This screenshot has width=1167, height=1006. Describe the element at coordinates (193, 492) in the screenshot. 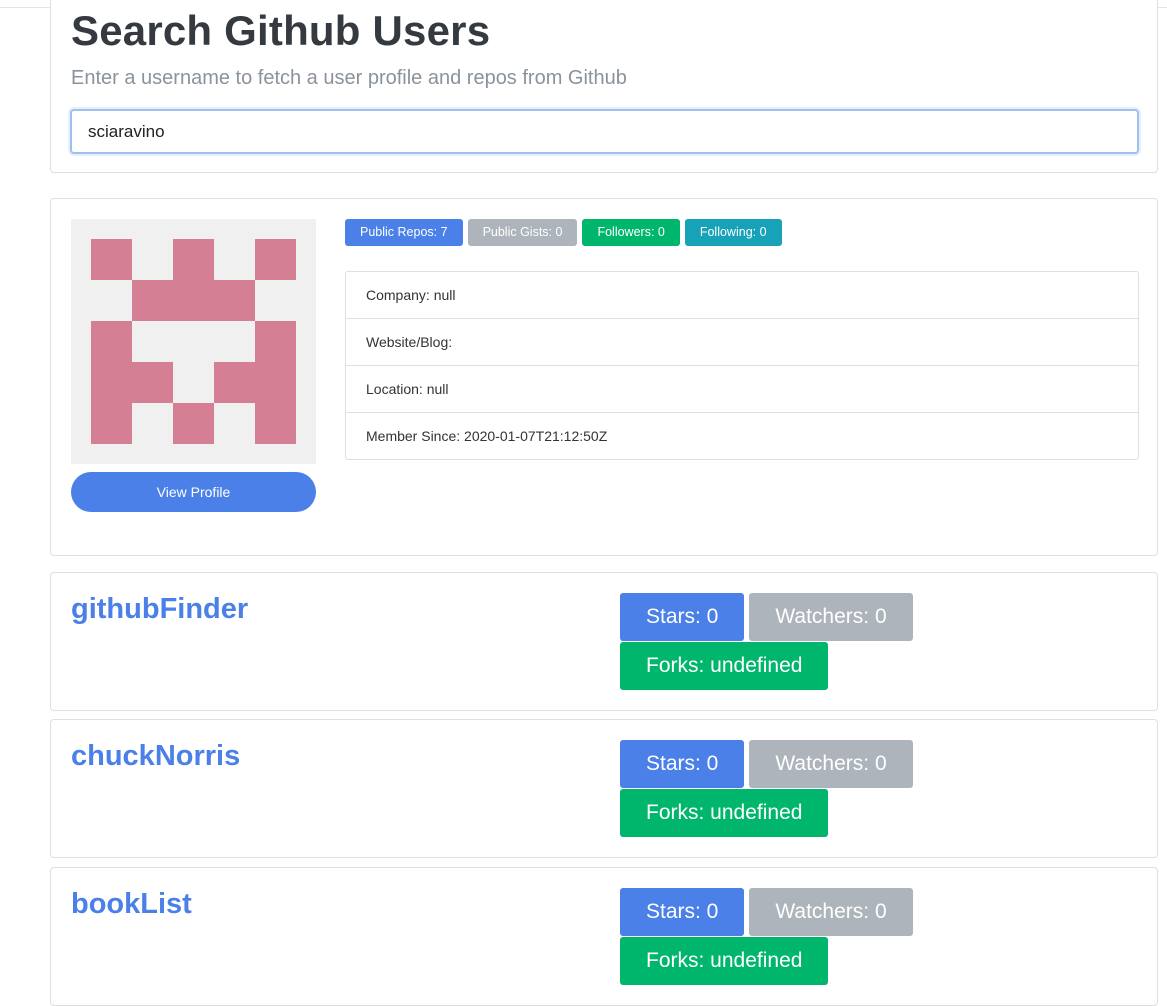

I see `view-profile-button: View Profile` at that location.